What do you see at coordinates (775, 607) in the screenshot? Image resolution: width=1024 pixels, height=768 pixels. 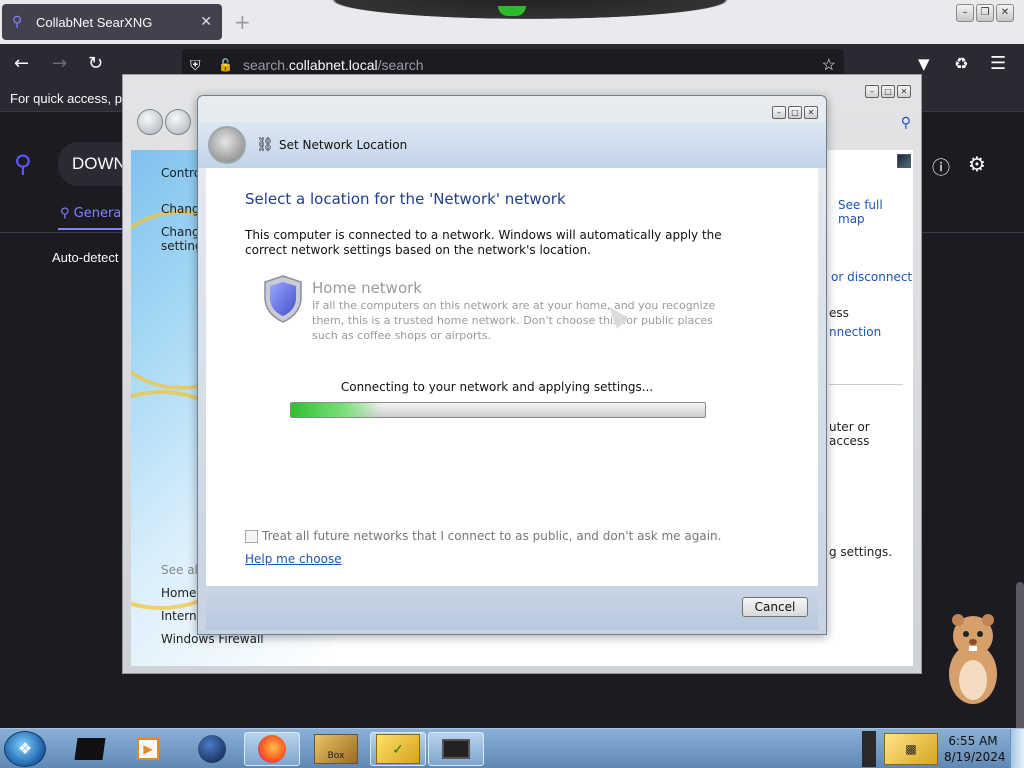 I see `cancel-button: Cancel` at bounding box center [775, 607].